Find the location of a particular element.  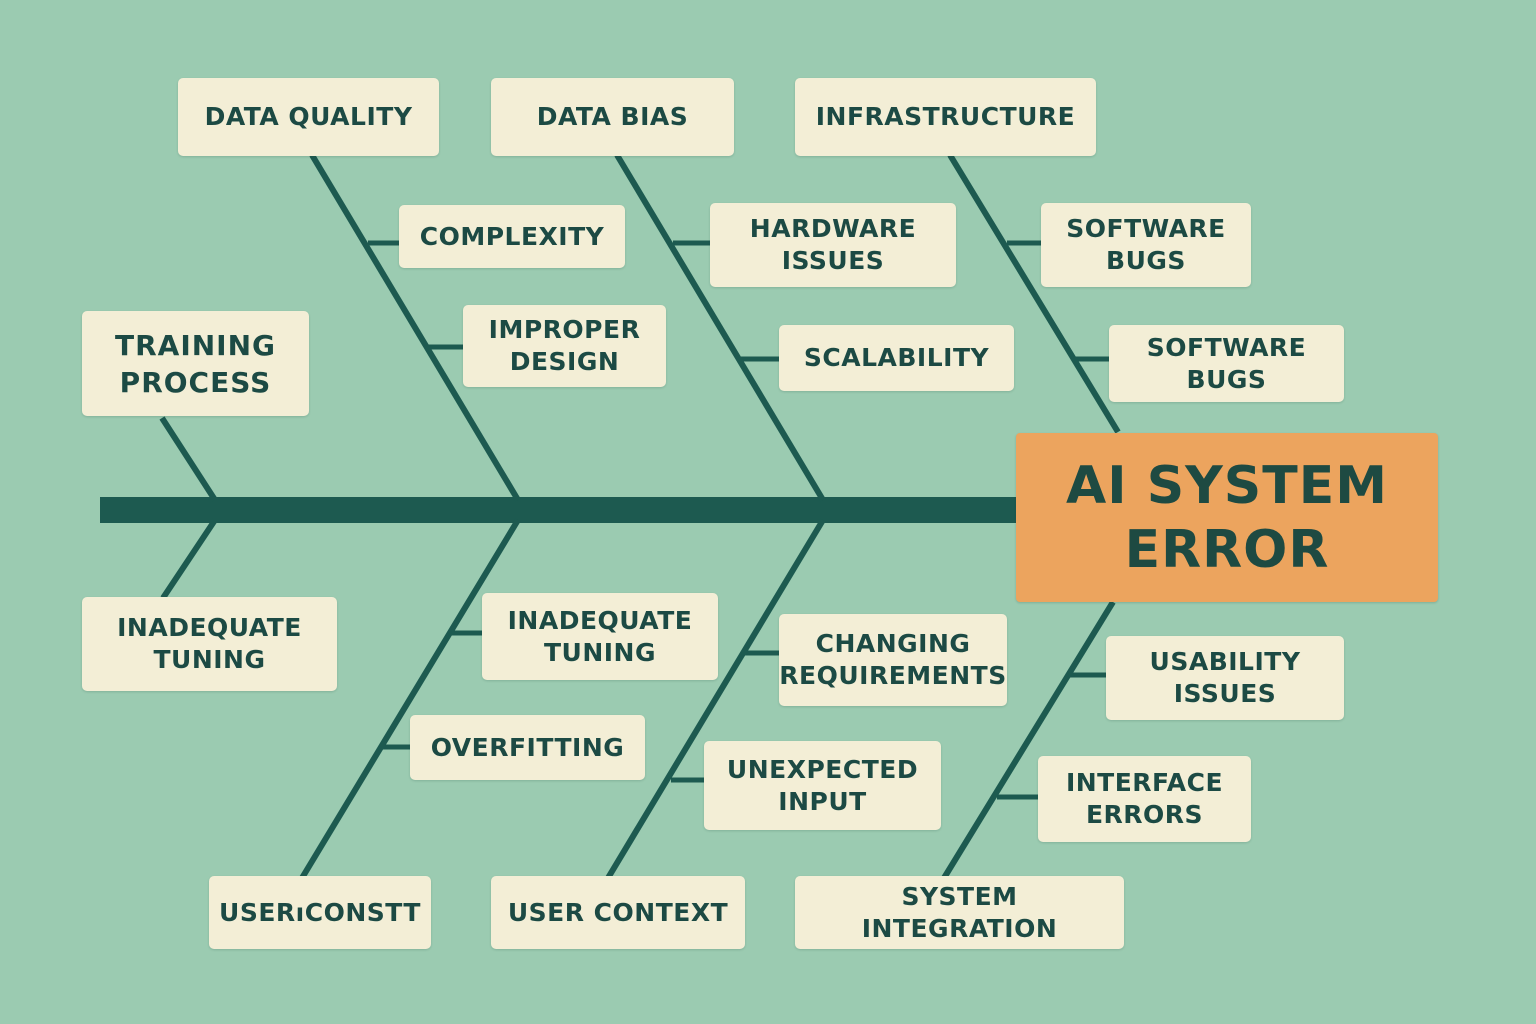

effect-head: AI SYSTEM ERROR is located at coordinates (1227, 517).